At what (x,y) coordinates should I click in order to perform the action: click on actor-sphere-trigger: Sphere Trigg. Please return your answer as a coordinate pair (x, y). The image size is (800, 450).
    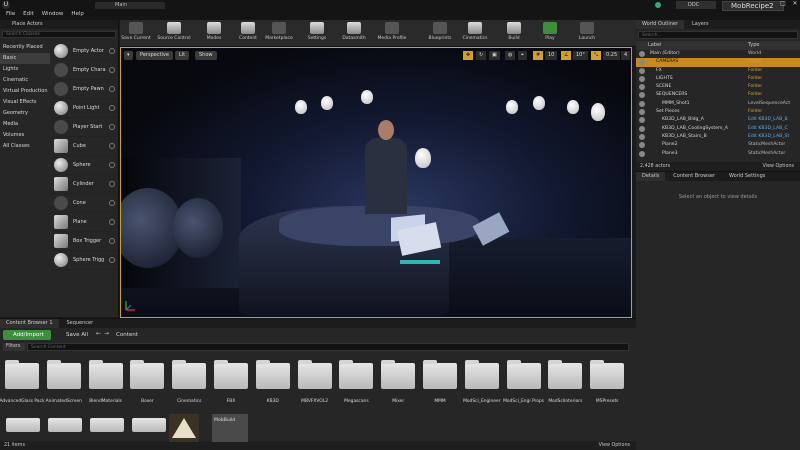
    Looking at the image, I should click on (85, 260).